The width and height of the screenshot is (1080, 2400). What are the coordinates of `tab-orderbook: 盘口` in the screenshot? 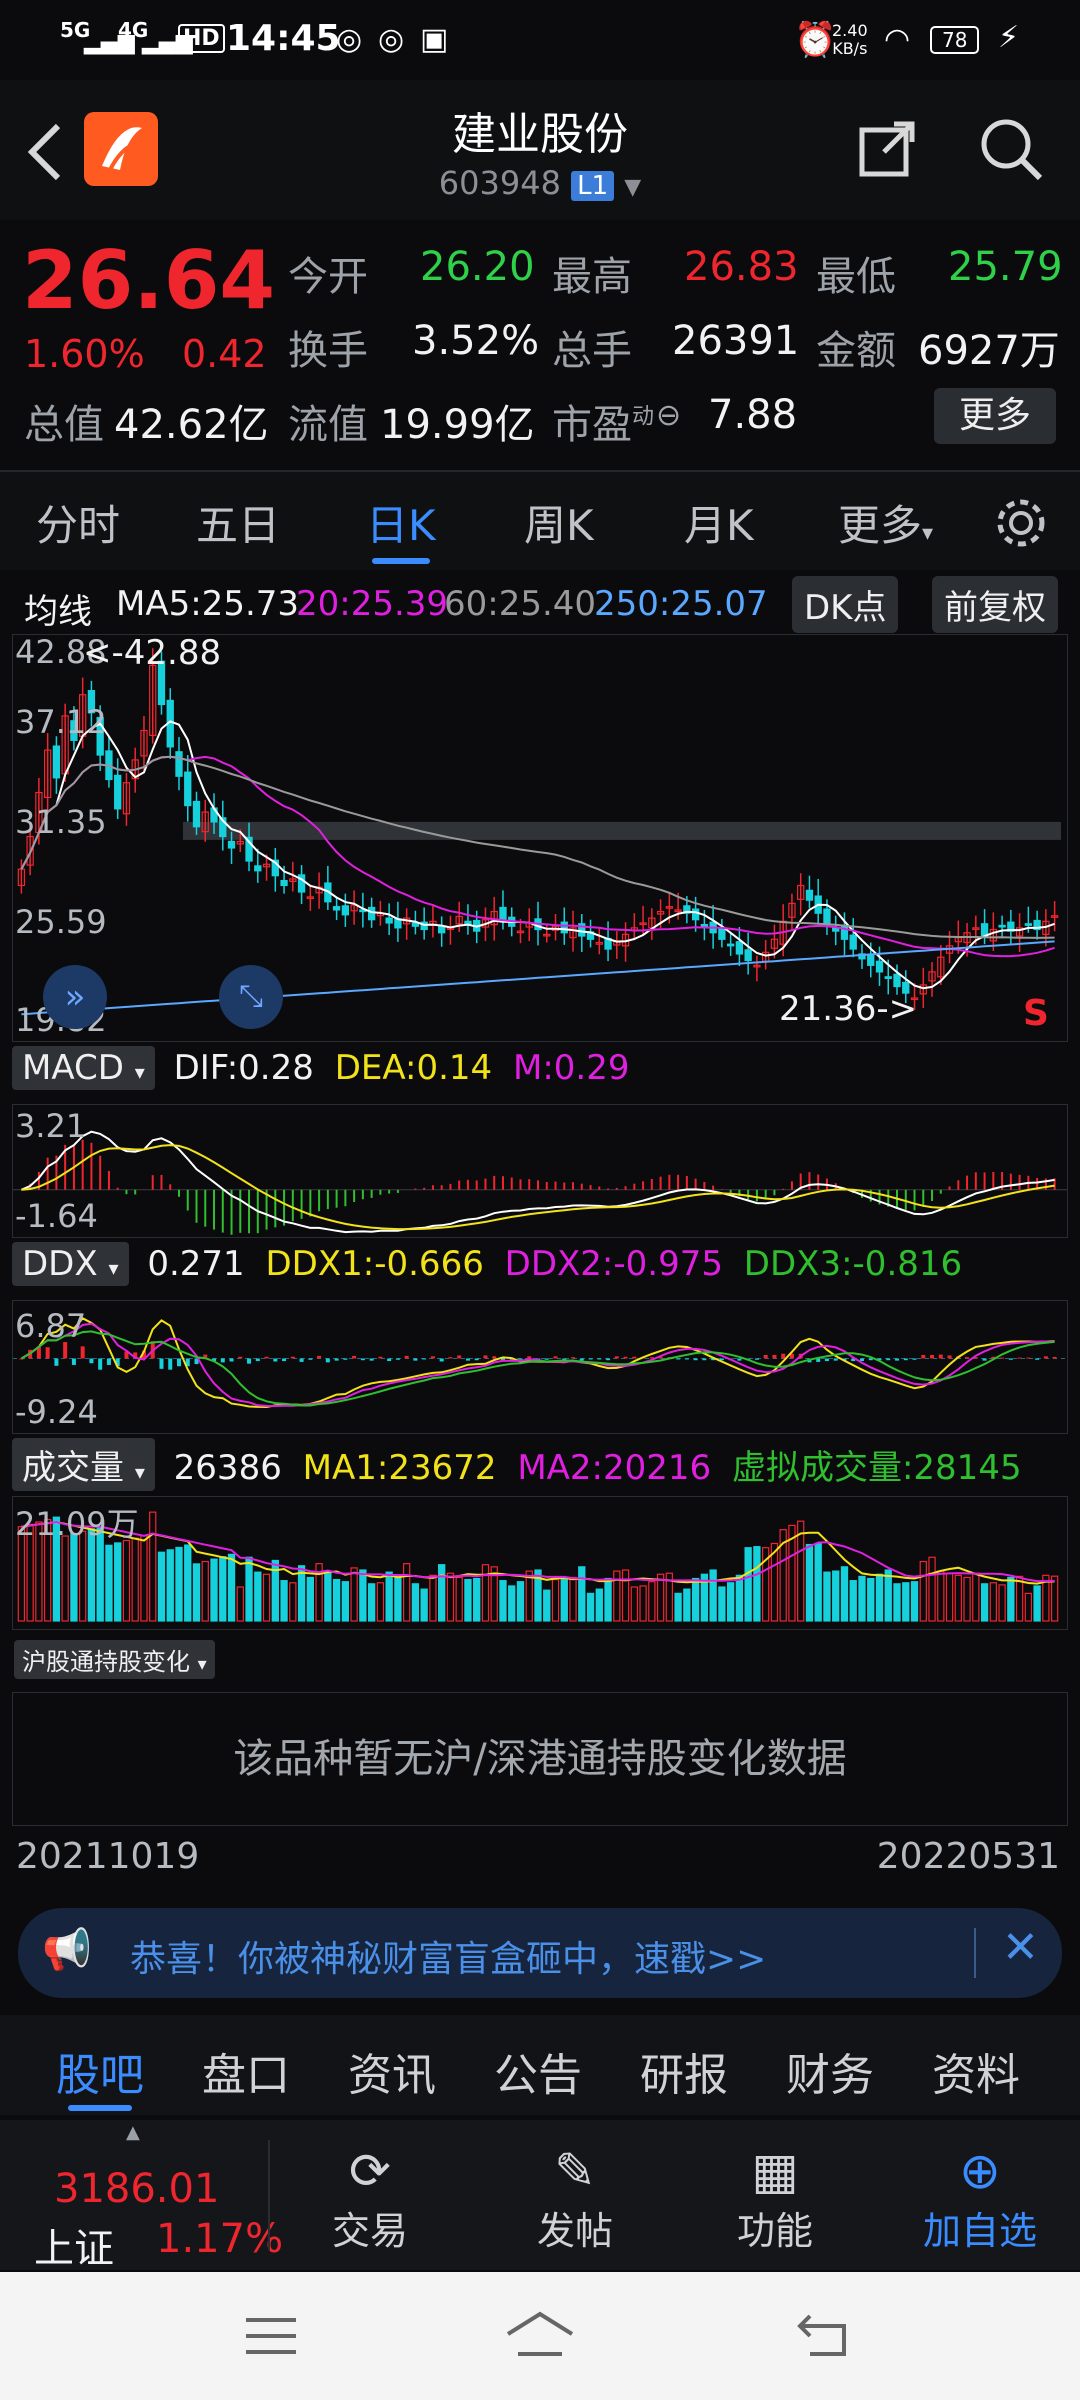 It's located at (246, 2071).